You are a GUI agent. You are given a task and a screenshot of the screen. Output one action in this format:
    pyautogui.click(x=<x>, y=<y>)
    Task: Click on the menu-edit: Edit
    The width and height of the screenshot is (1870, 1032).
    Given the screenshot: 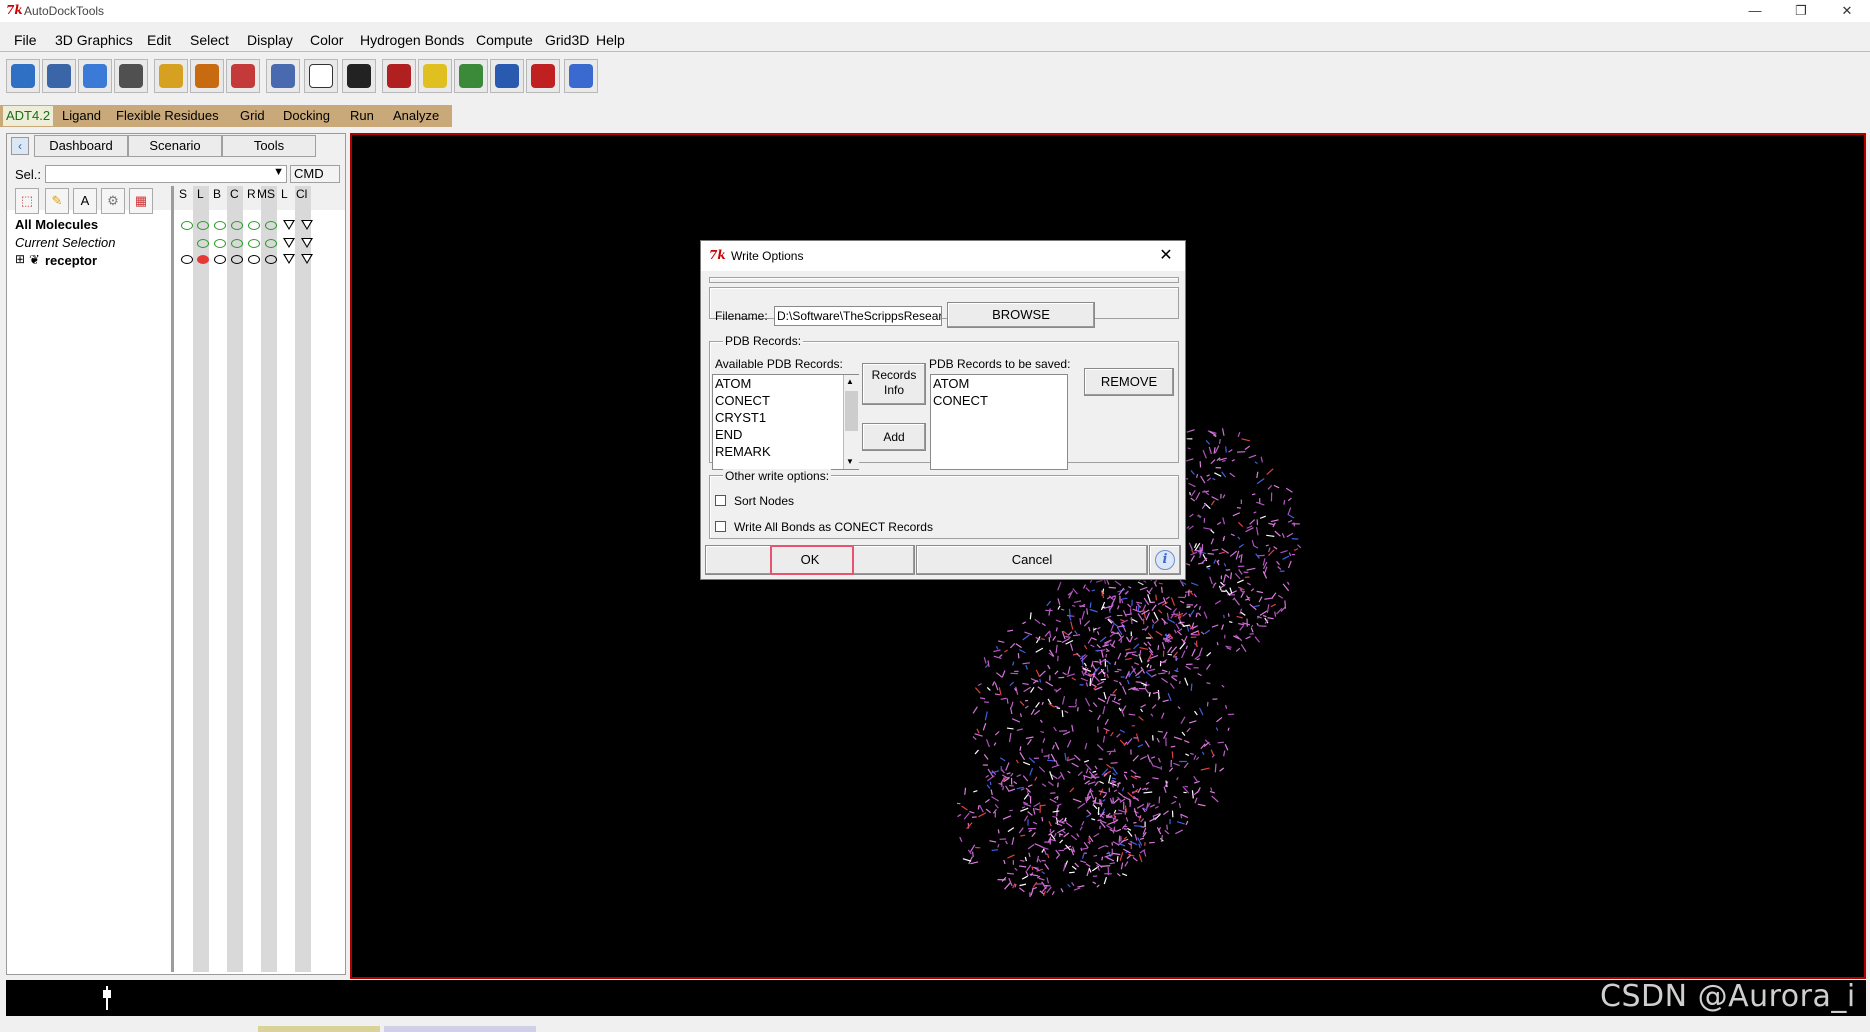 What is the action you would take?
    pyautogui.click(x=159, y=40)
    